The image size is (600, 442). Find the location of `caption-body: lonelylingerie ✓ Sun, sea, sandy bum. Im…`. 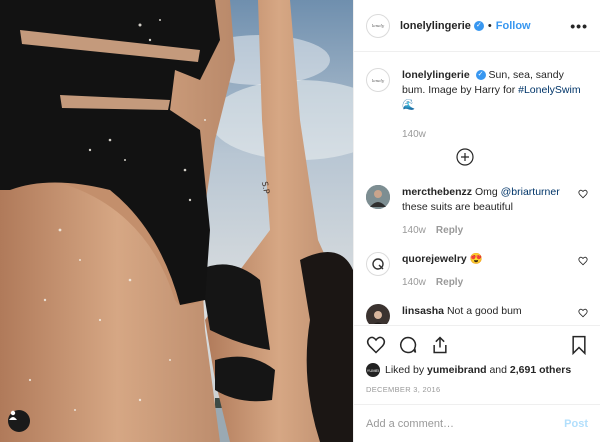

caption-body: lonelylingerie ✓ Sun, sea, sandy bum. Im… is located at coordinates (495, 105).